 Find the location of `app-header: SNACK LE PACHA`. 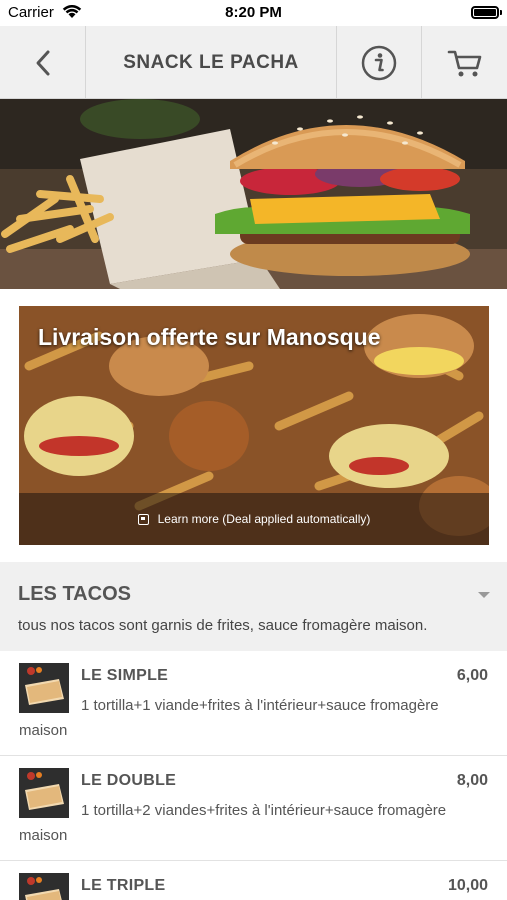

app-header: SNACK LE PACHA is located at coordinates (253, 62).